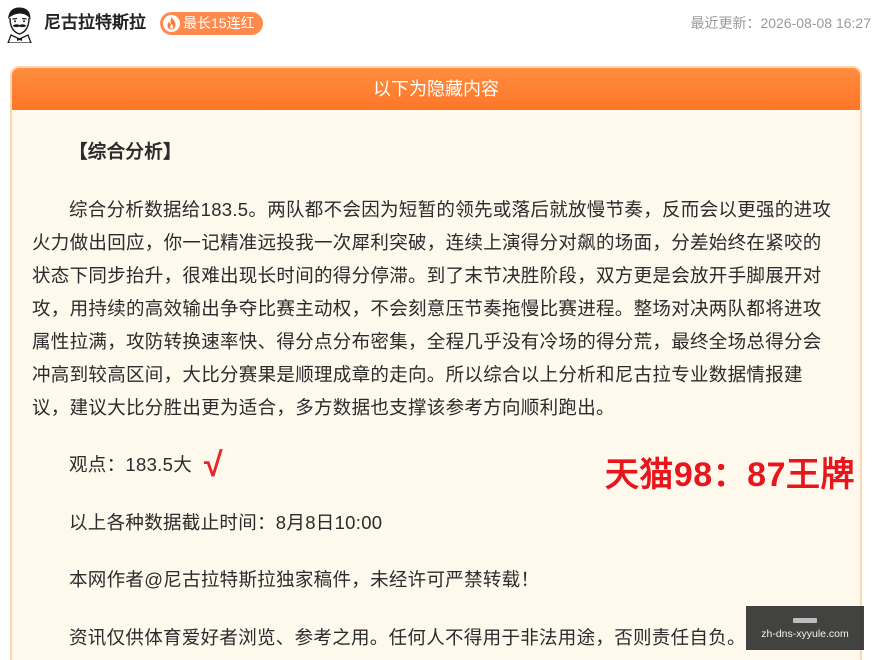 The width and height of the screenshot is (875, 660). I want to click on site-watermark: zh-dns-xyyule.com, so click(805, 628).